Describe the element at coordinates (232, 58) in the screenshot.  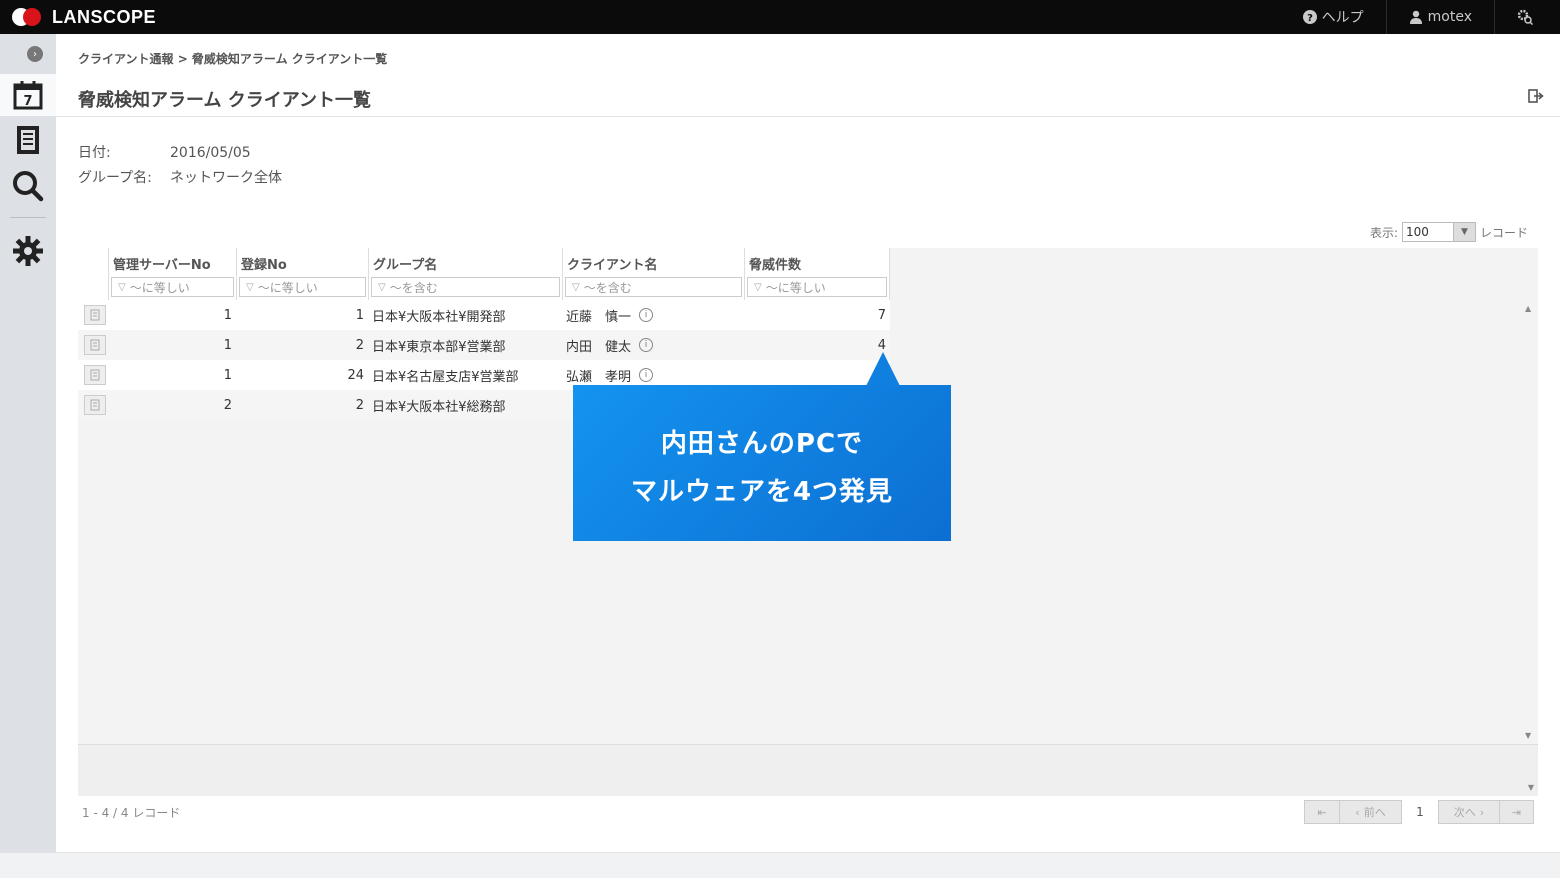
I see `breadcrumb: クライアント通報 > 脅威検知アラーム クライアント一覧` at that location.